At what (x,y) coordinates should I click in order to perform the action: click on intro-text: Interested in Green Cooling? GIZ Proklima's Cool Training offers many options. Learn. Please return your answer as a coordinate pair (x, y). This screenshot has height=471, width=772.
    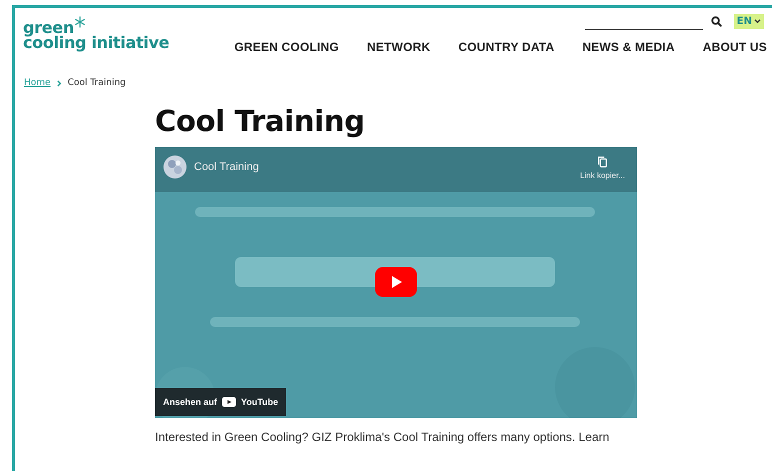
    Looking at the image, I should click on (382, 437).